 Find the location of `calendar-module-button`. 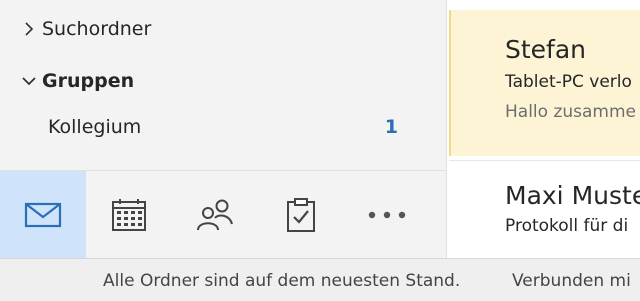

calendar-module-button is located at coordinates (129, 214).